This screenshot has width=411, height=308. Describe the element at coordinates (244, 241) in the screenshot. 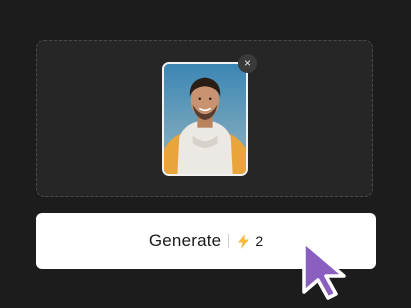

I see `lightning-bolt-icon` at that location.